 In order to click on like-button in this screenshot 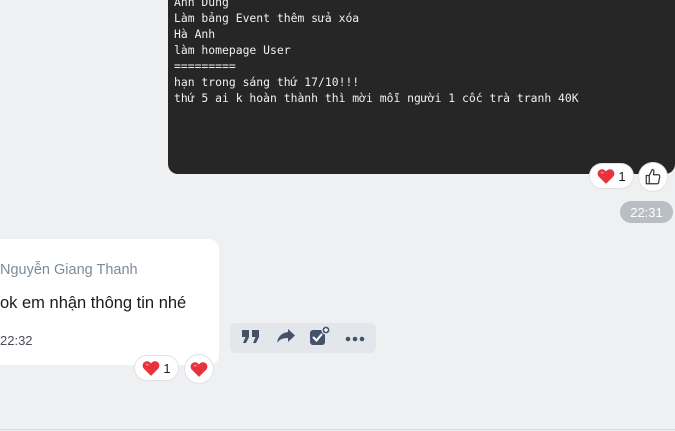, I will do `click(653, 177)`.